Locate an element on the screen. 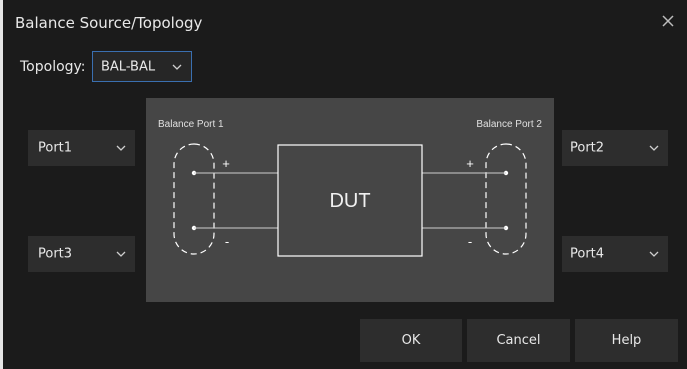  dut-label: DUT is located at coordinates (349, 201).